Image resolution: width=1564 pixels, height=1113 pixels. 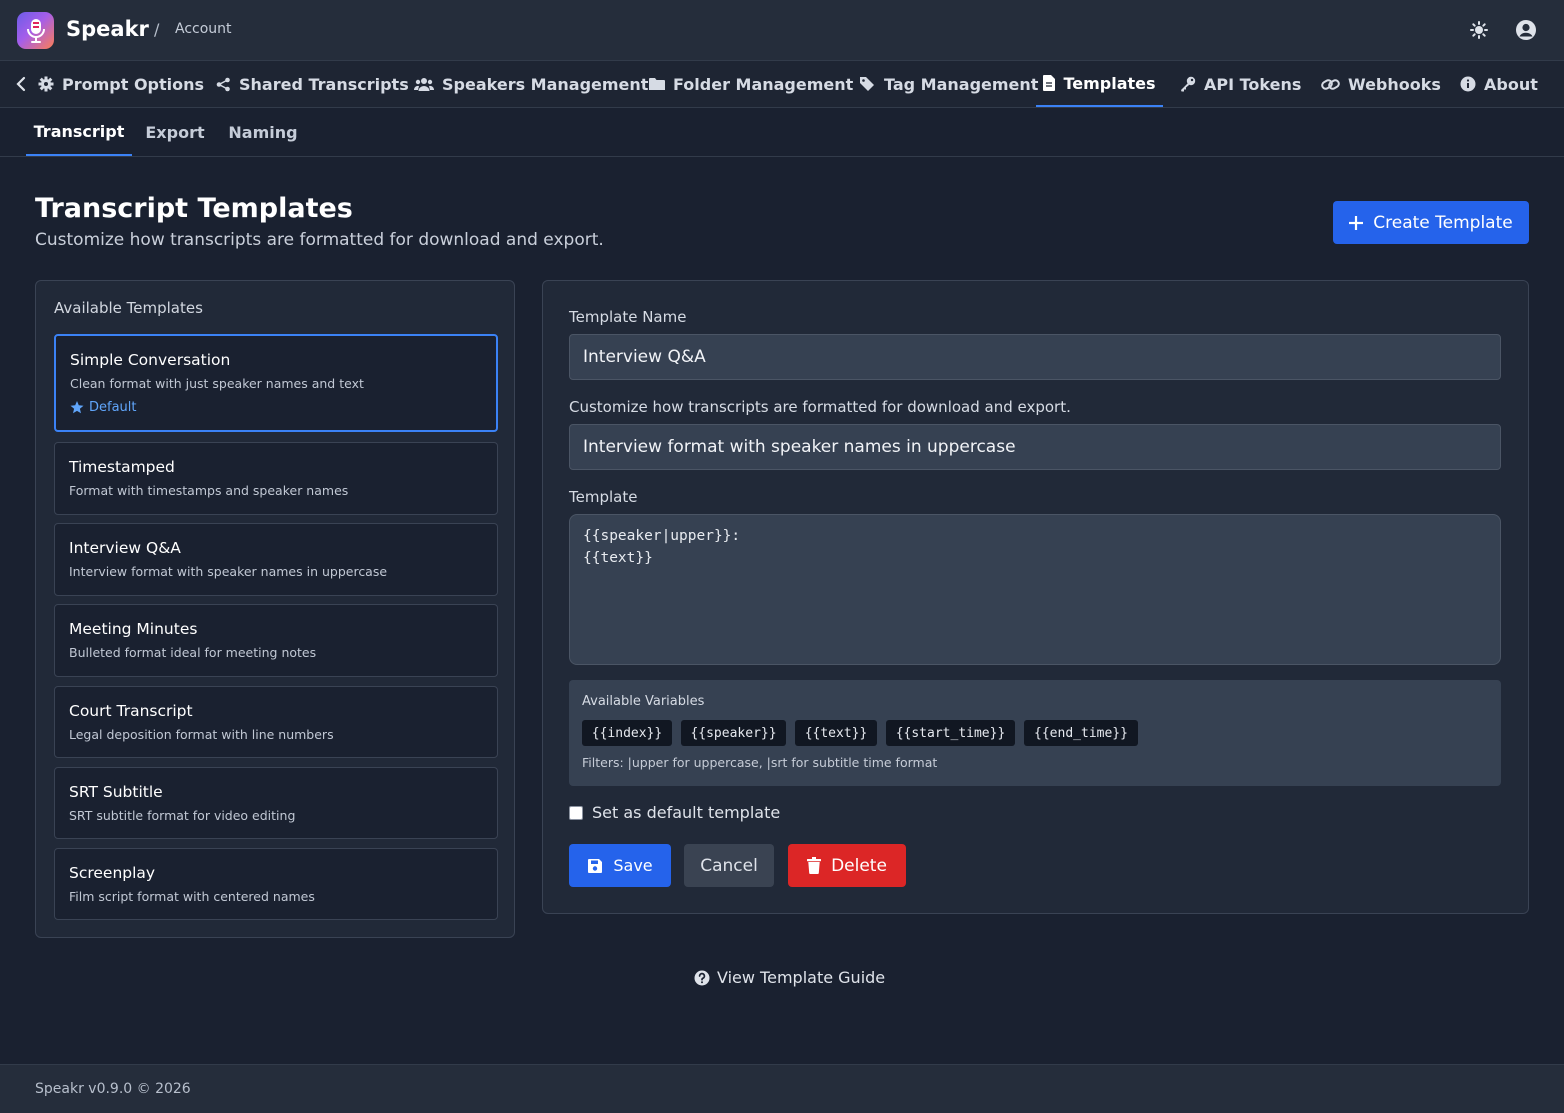 I want to click on template-name: Court Transcript, so click(x=131, y=711).